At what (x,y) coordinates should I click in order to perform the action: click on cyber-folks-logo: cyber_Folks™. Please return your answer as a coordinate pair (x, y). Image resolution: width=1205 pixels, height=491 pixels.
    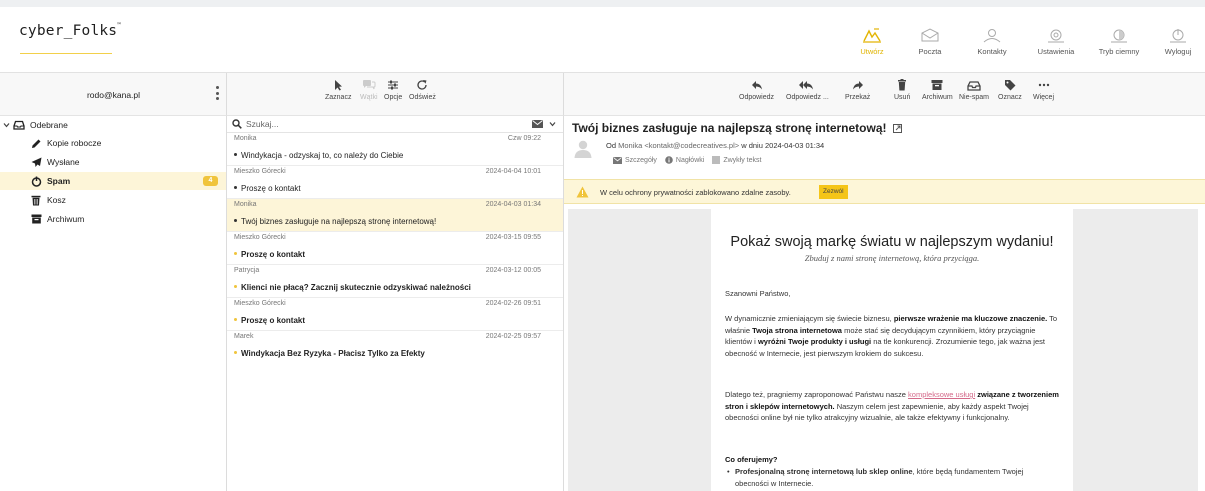
    Looking at the image, I should click on (70, 30).